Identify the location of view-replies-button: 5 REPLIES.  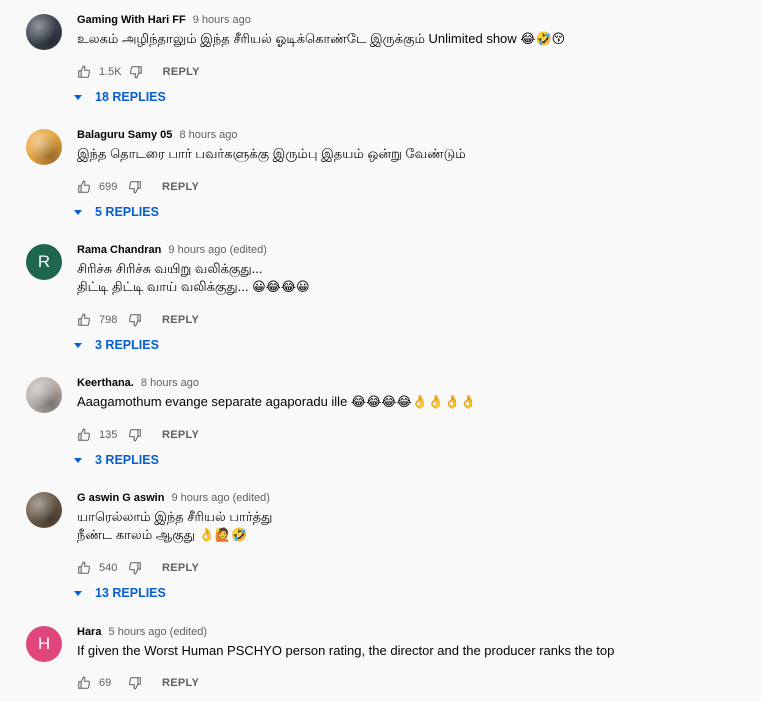
(116, 212).